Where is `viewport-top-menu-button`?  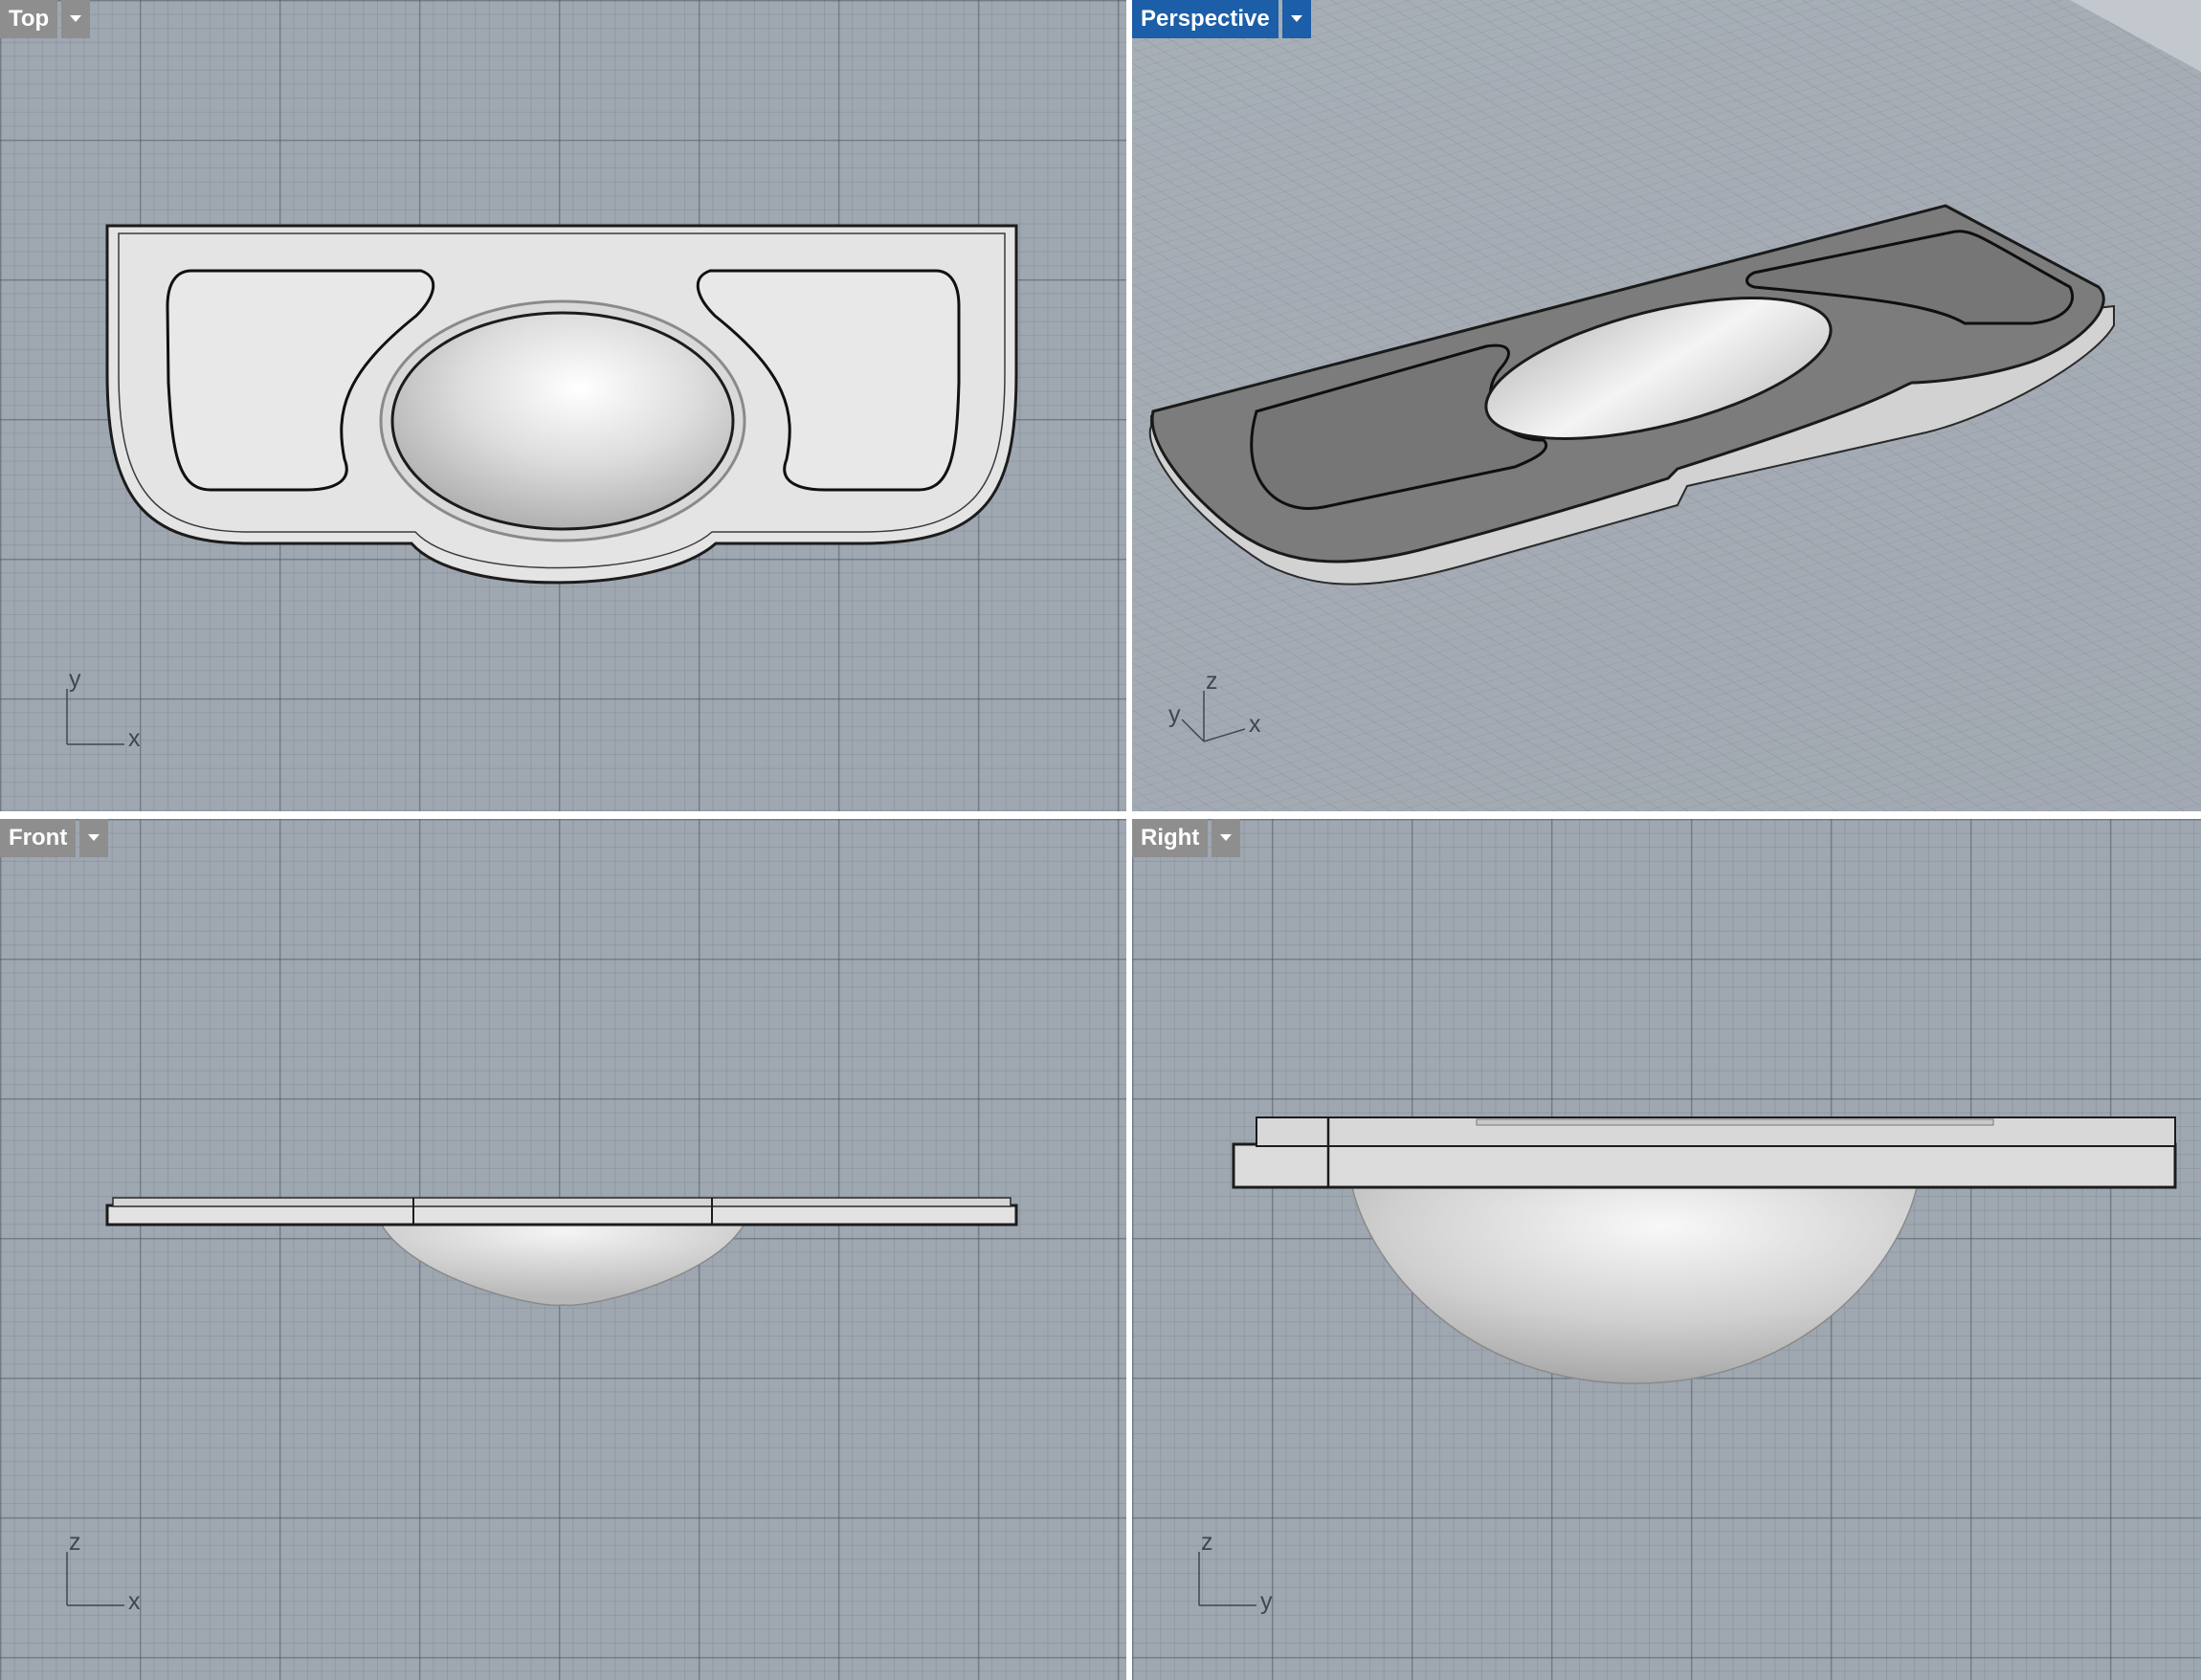 viewport-top-menu-button is located at coordinates (76, 19).